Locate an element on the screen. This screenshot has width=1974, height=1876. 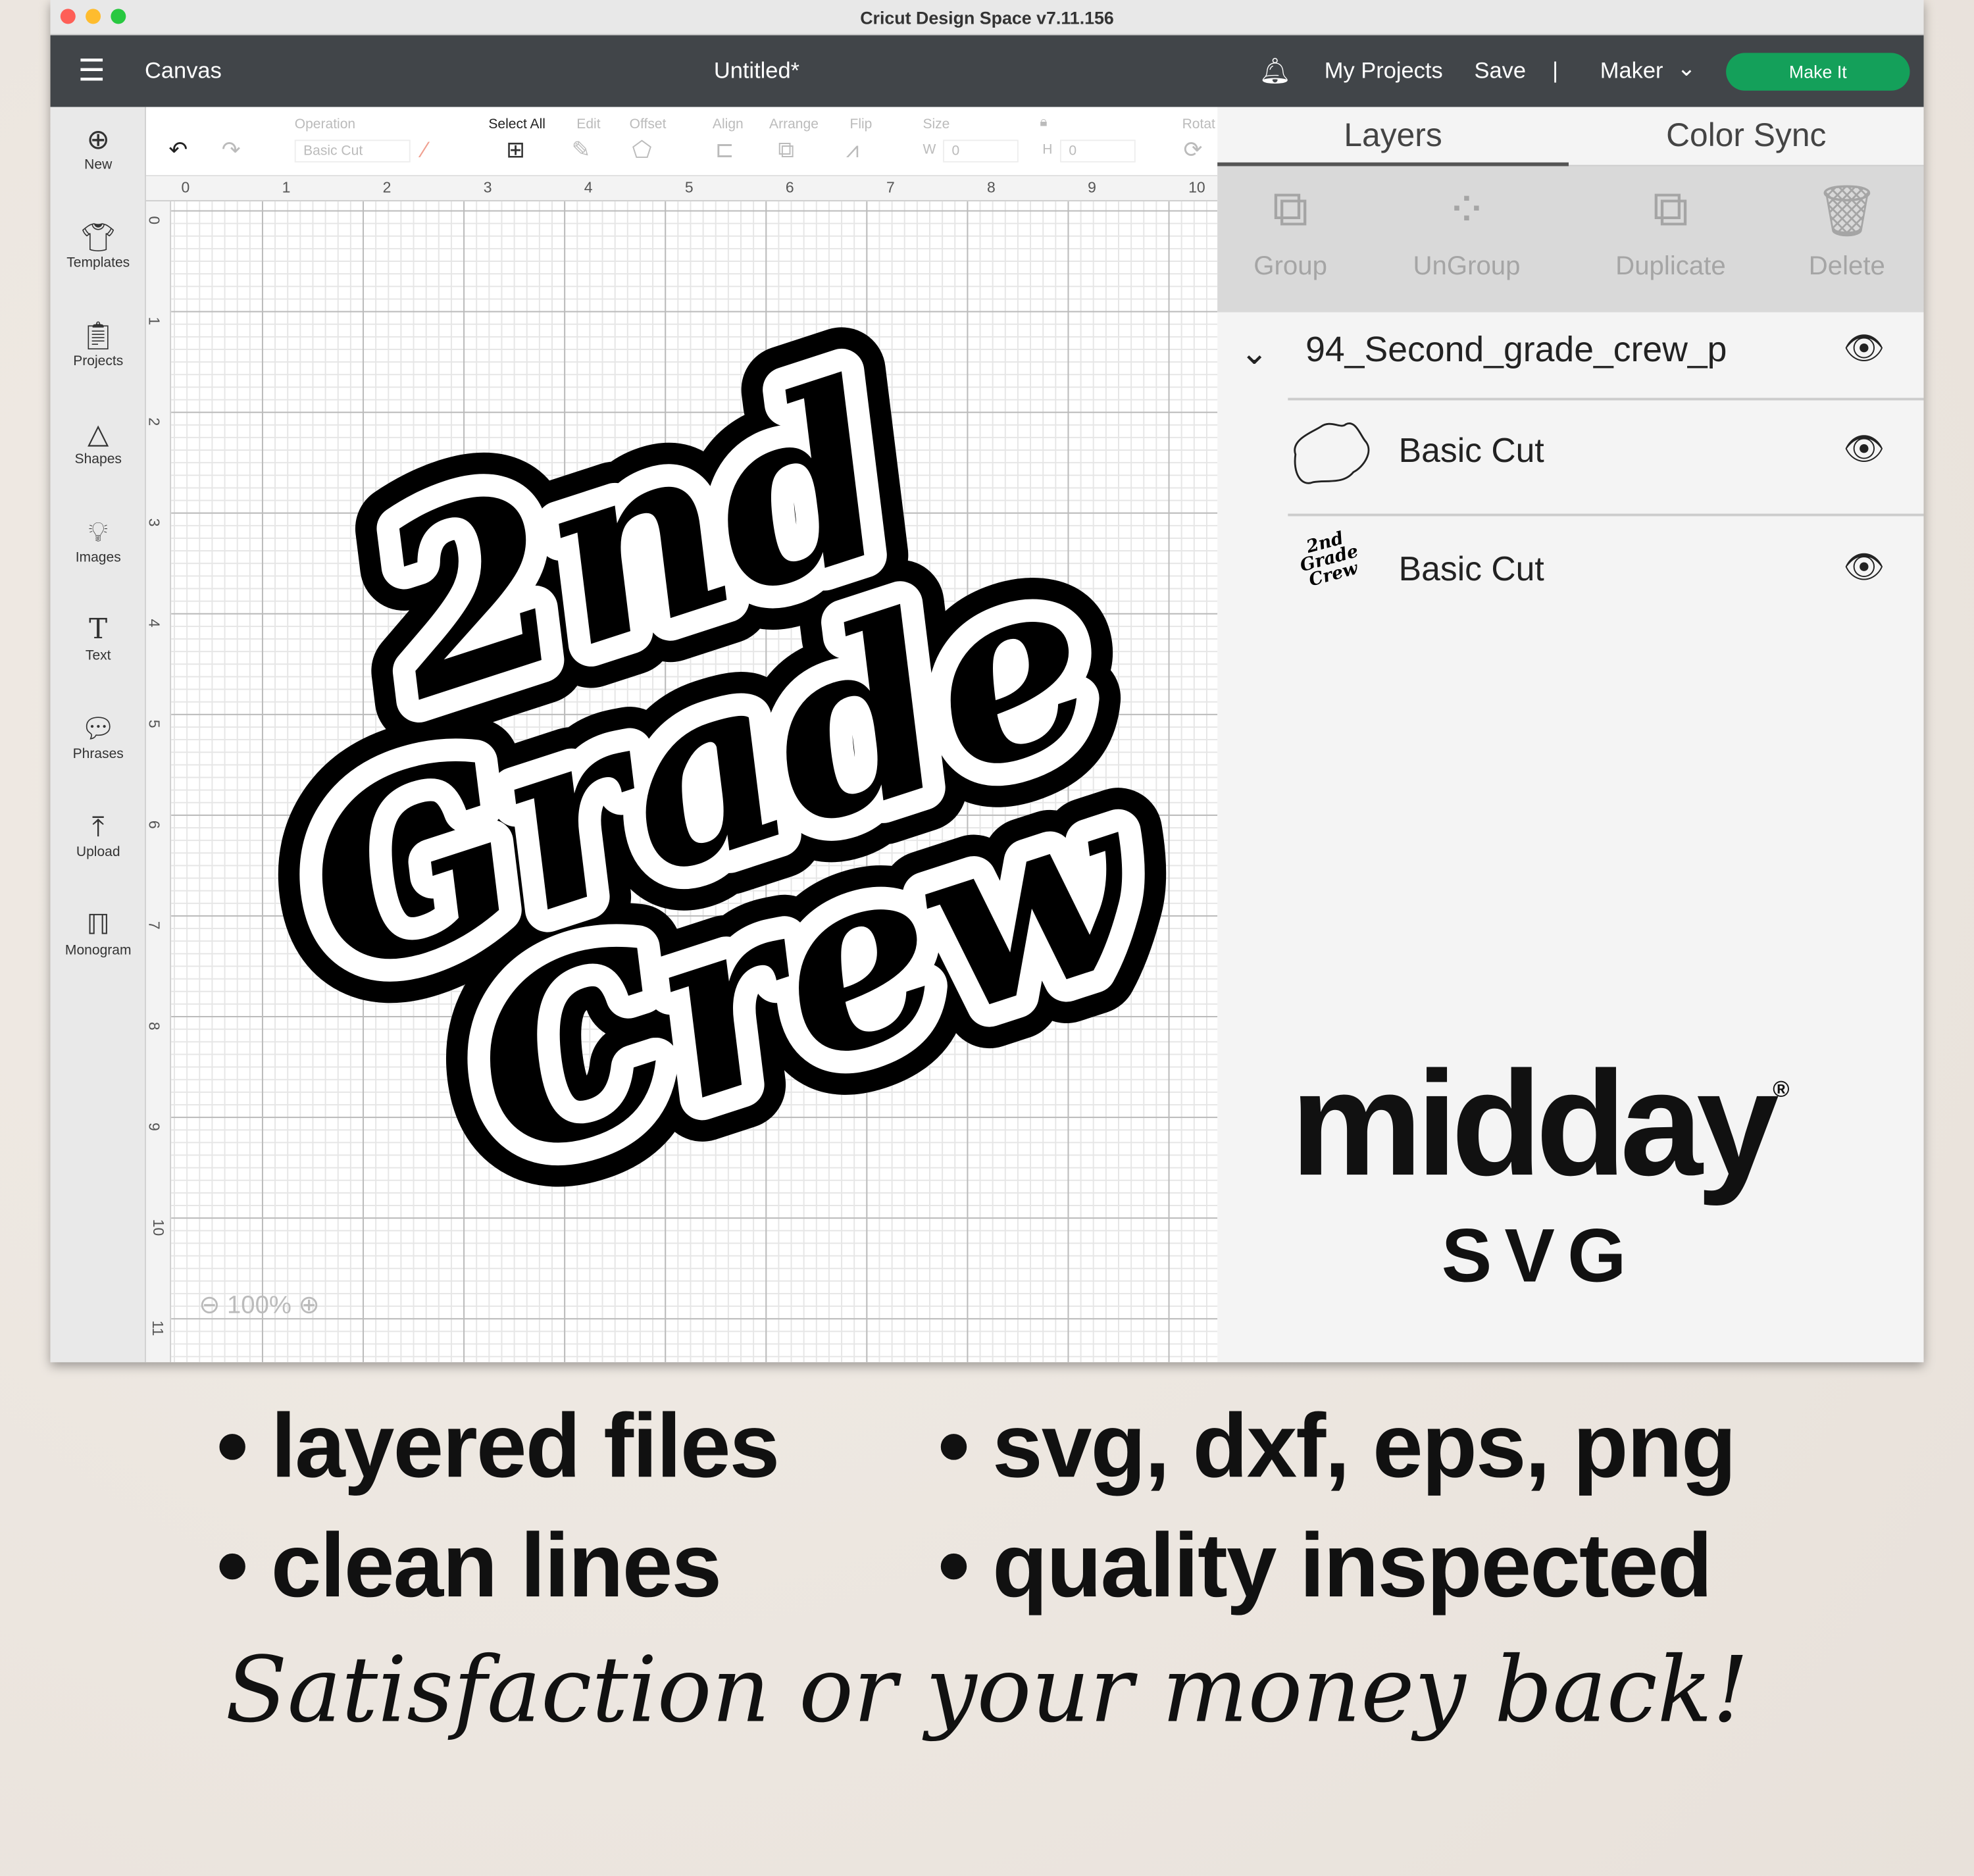
sidebar-label: Images is located at coordinates (98, 558).